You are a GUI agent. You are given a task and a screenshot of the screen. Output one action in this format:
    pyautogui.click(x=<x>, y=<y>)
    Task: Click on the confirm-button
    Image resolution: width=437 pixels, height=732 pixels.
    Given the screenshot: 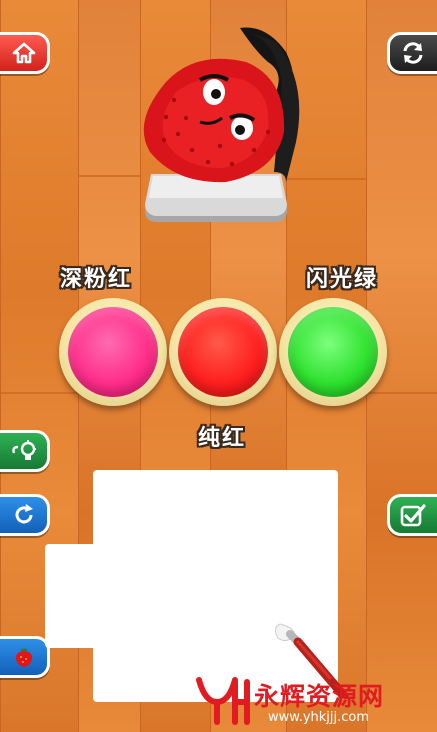 What is the action you would take?
    pyautogui.click(x=412, y=515)
    